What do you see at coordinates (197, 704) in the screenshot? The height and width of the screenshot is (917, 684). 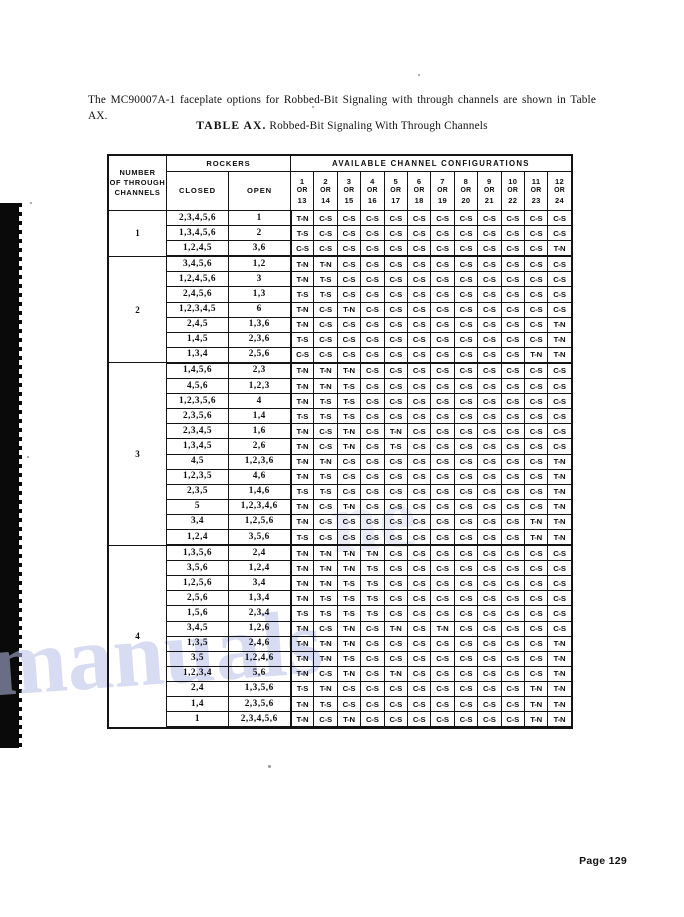 I see `rockers-closed-cell: 1,4` at bounding box center [197, 704].